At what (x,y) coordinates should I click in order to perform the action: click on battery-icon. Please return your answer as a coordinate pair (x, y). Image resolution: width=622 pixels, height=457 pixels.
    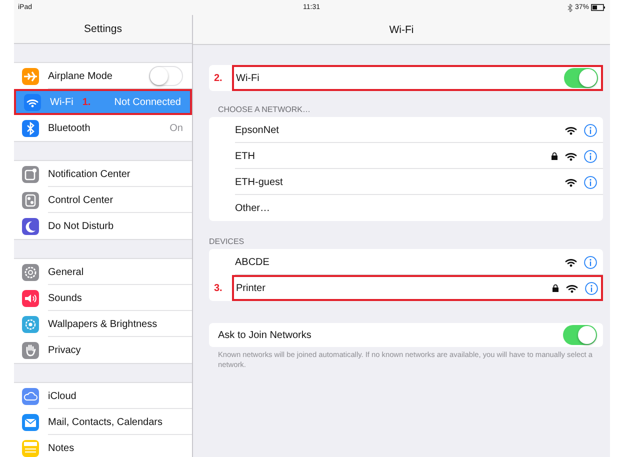
    Looking at the image, I should click on (598, 7).